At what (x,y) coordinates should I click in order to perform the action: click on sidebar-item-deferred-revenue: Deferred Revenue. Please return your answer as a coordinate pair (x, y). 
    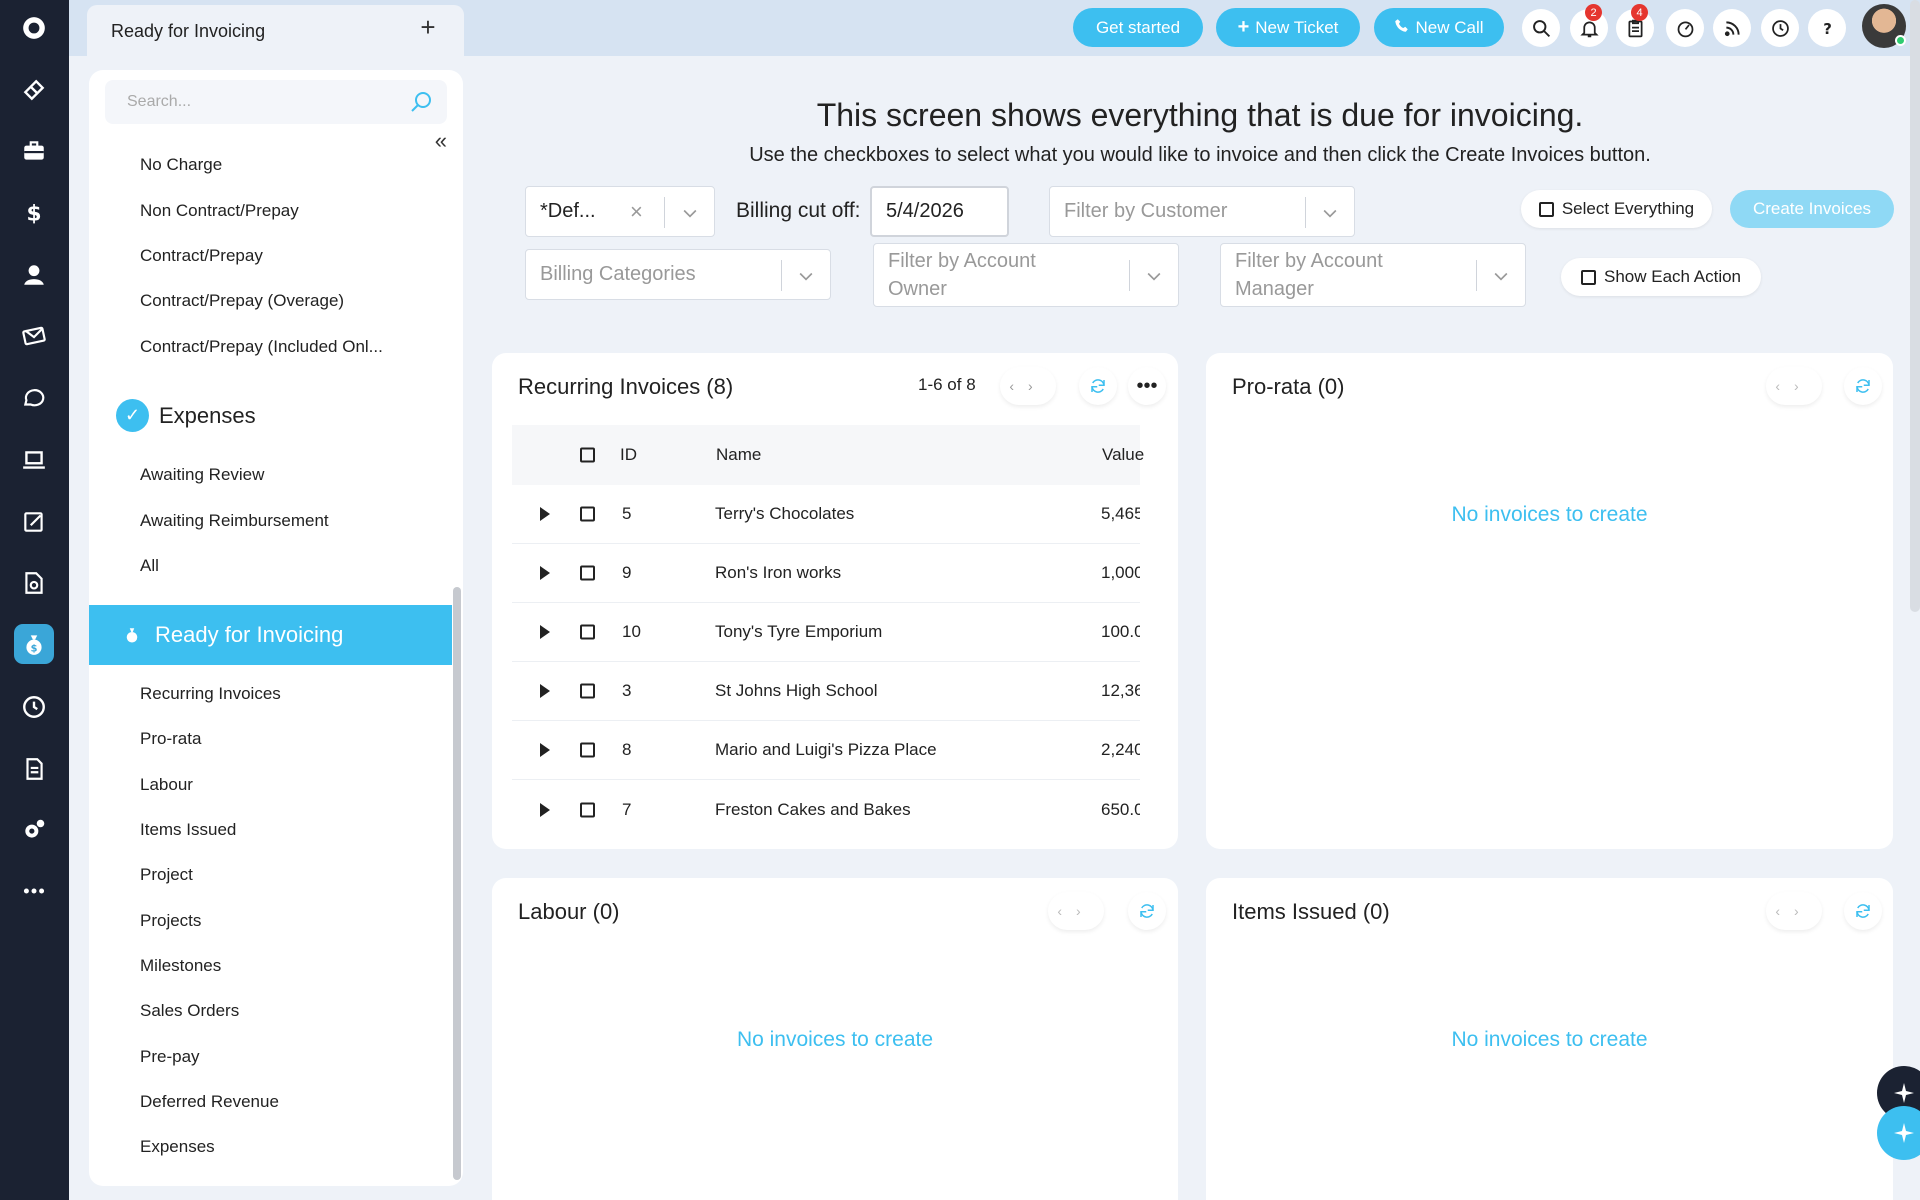
    Looking at the image, I should click on (209, 1102).